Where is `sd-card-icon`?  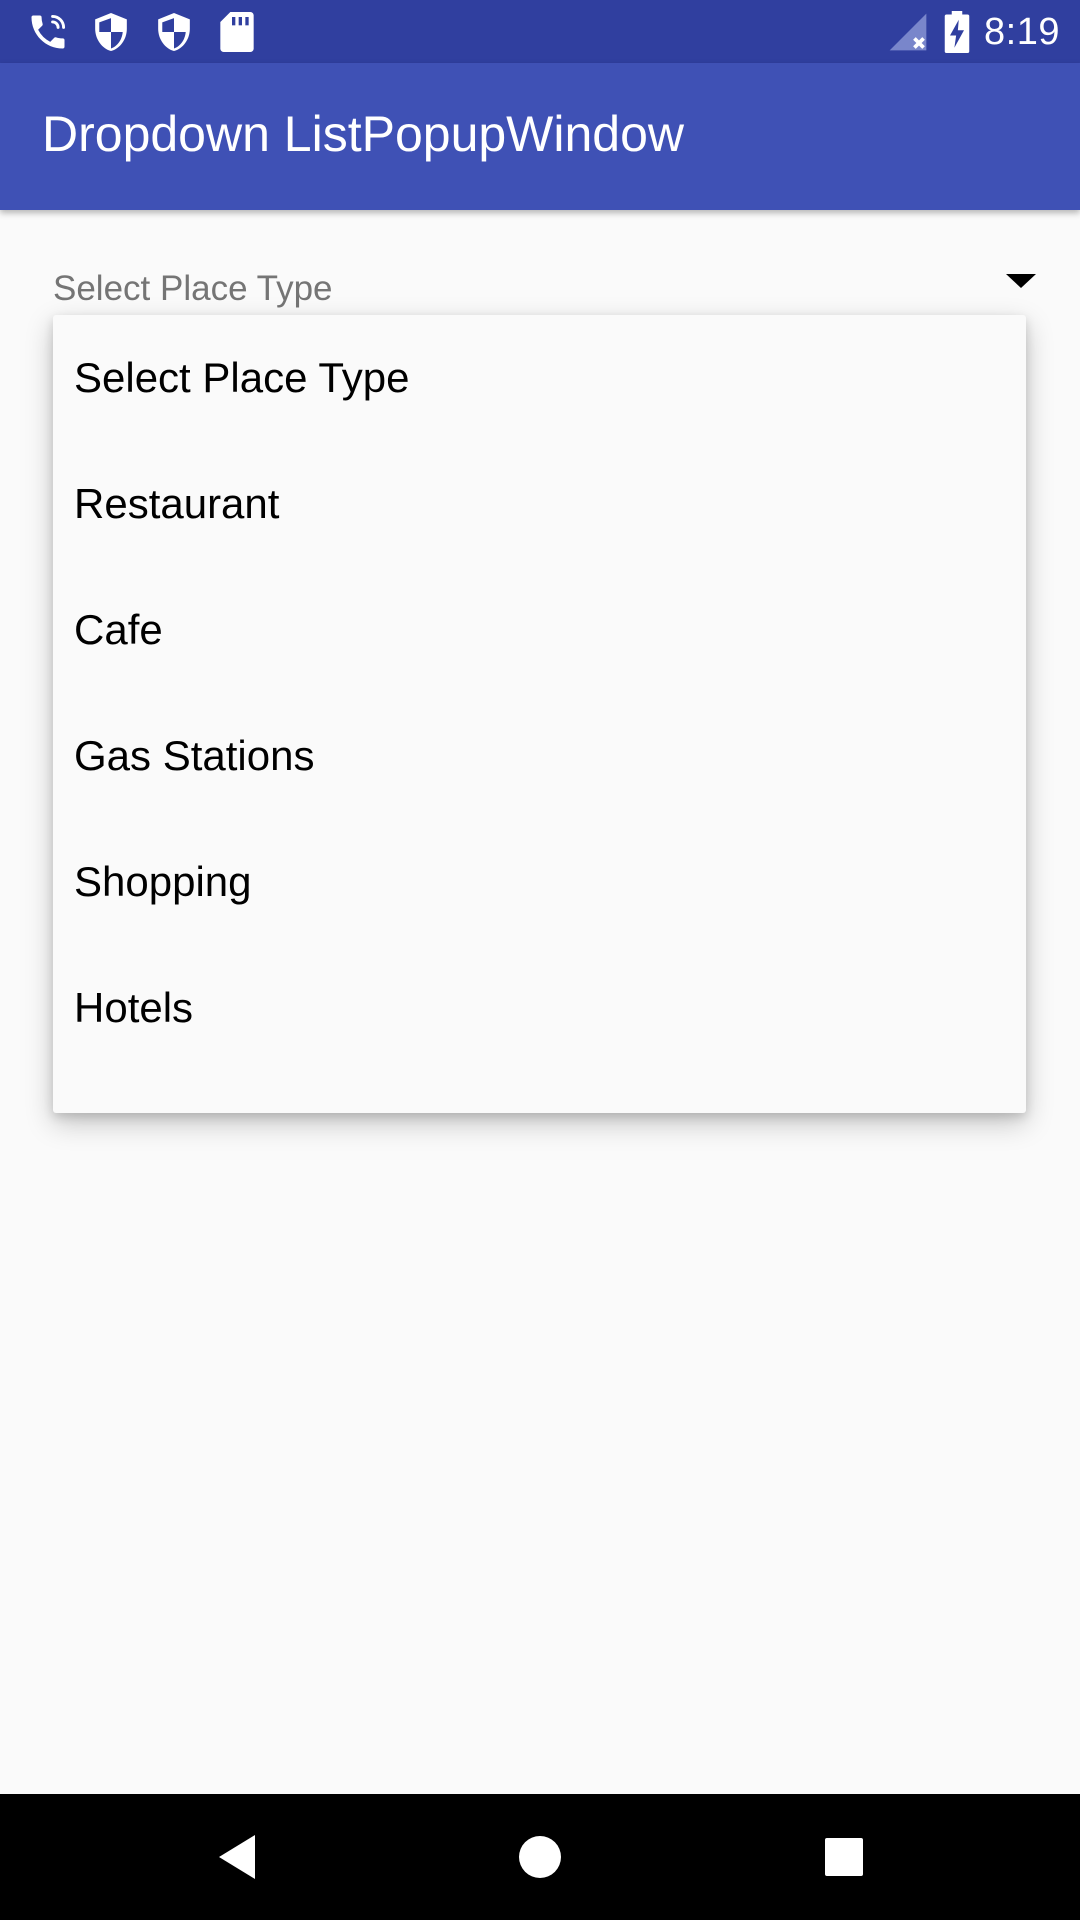 sd-card-icon is located at coordinates (237, 32).